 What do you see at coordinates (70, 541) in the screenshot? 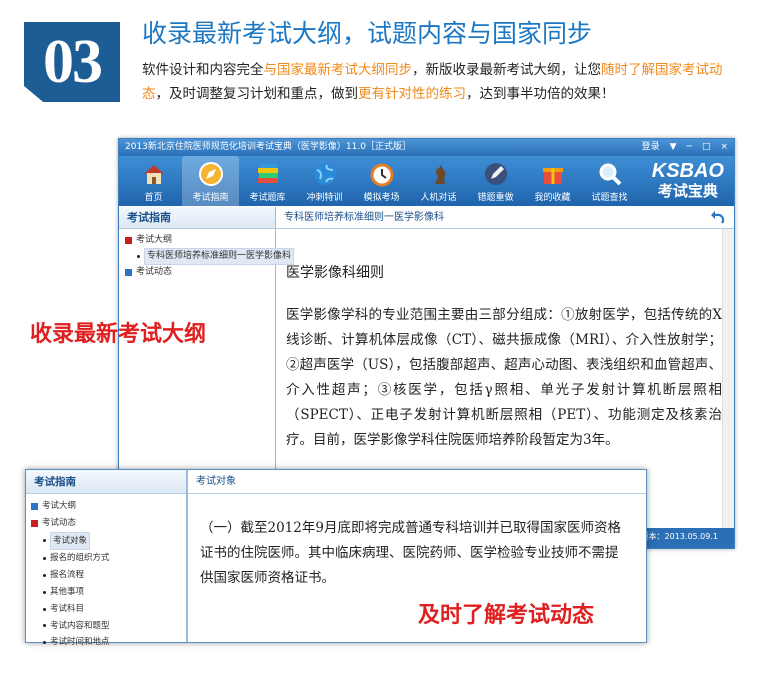
I see `news-tree-child-label: 考试对象` at bounding box center [70, 541].